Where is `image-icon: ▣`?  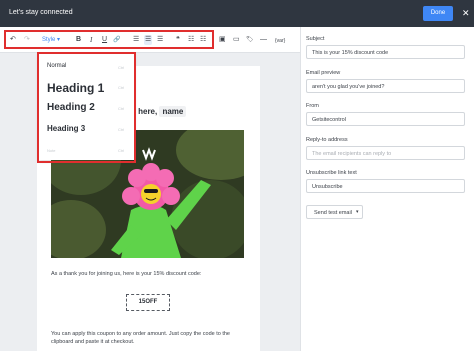
image-icon: ▣ is located at coordinates (222, 40).